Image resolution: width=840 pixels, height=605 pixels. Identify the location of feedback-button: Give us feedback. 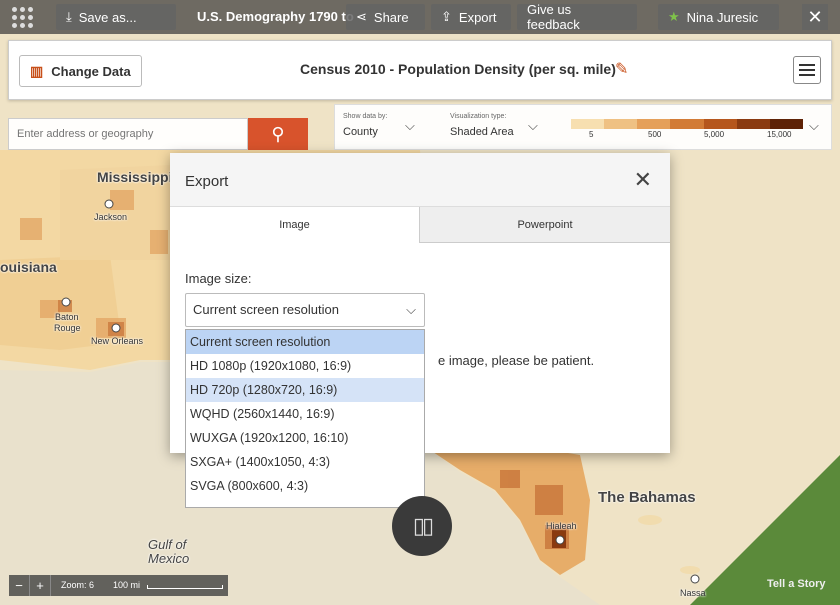
(577, 17).